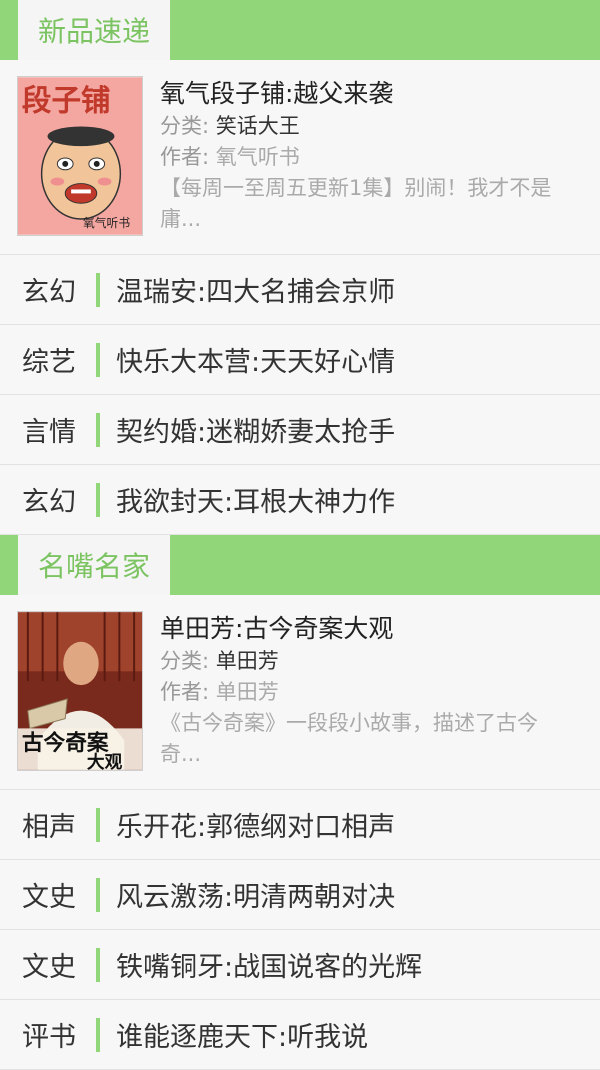  I want to click on list-item: 评书 谁能逐鹿天下:听我说, so click(300, 1035).